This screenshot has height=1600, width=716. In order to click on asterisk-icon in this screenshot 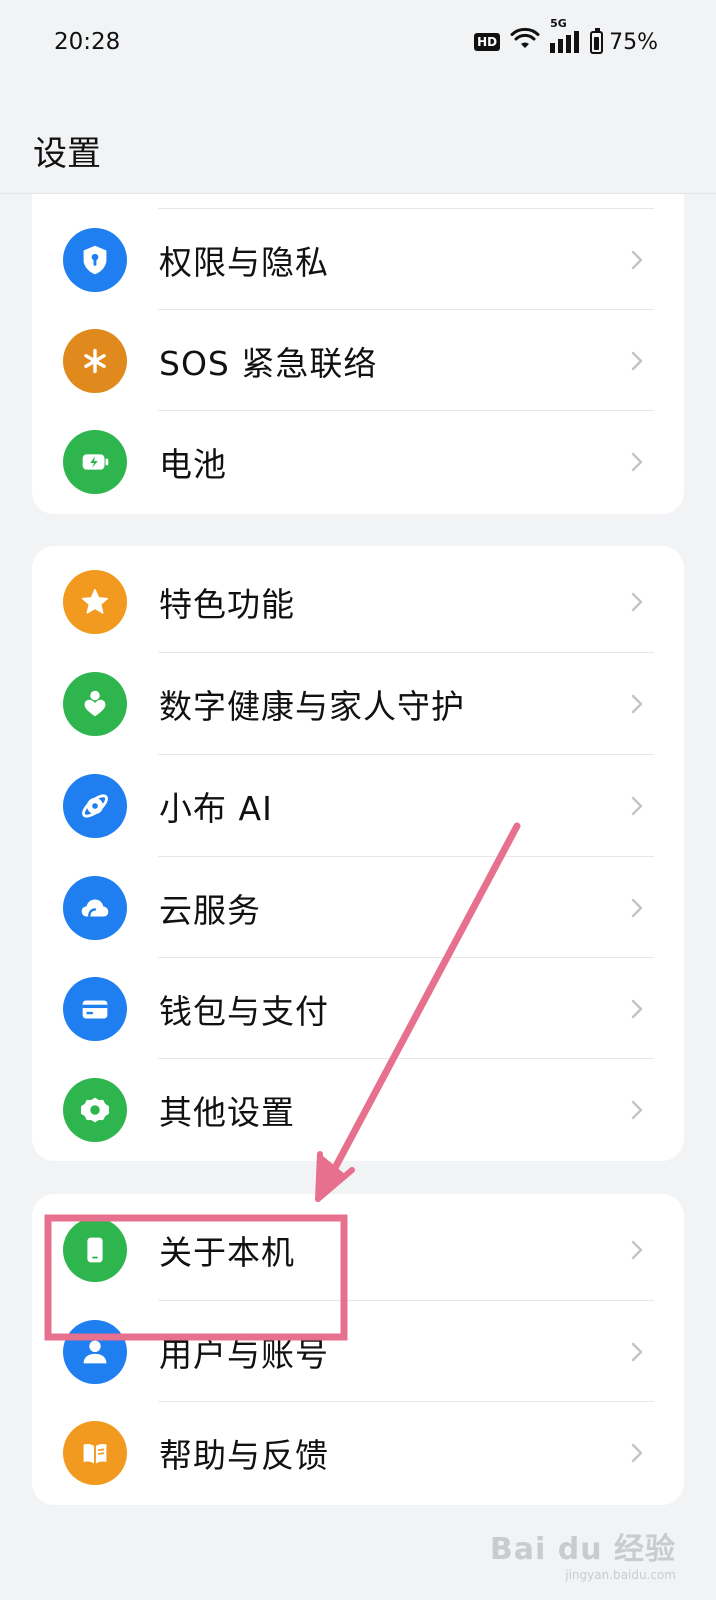, I will do `click(95, 360)`.